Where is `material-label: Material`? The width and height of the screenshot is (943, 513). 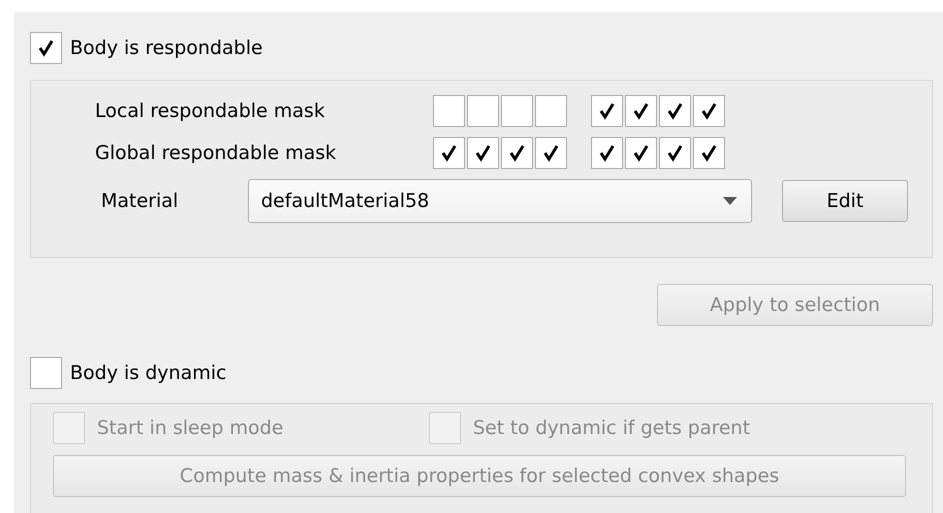 material-label: Material is located at coordinates (140, 201).